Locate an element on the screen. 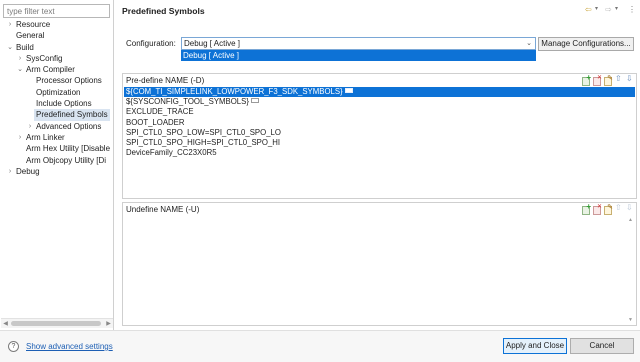 The image size is (640, 362). list-item: SPI_CTL0_SPO_HIGH=SPI_CTL0_SPO_HI is located at coordinates (379, 143).